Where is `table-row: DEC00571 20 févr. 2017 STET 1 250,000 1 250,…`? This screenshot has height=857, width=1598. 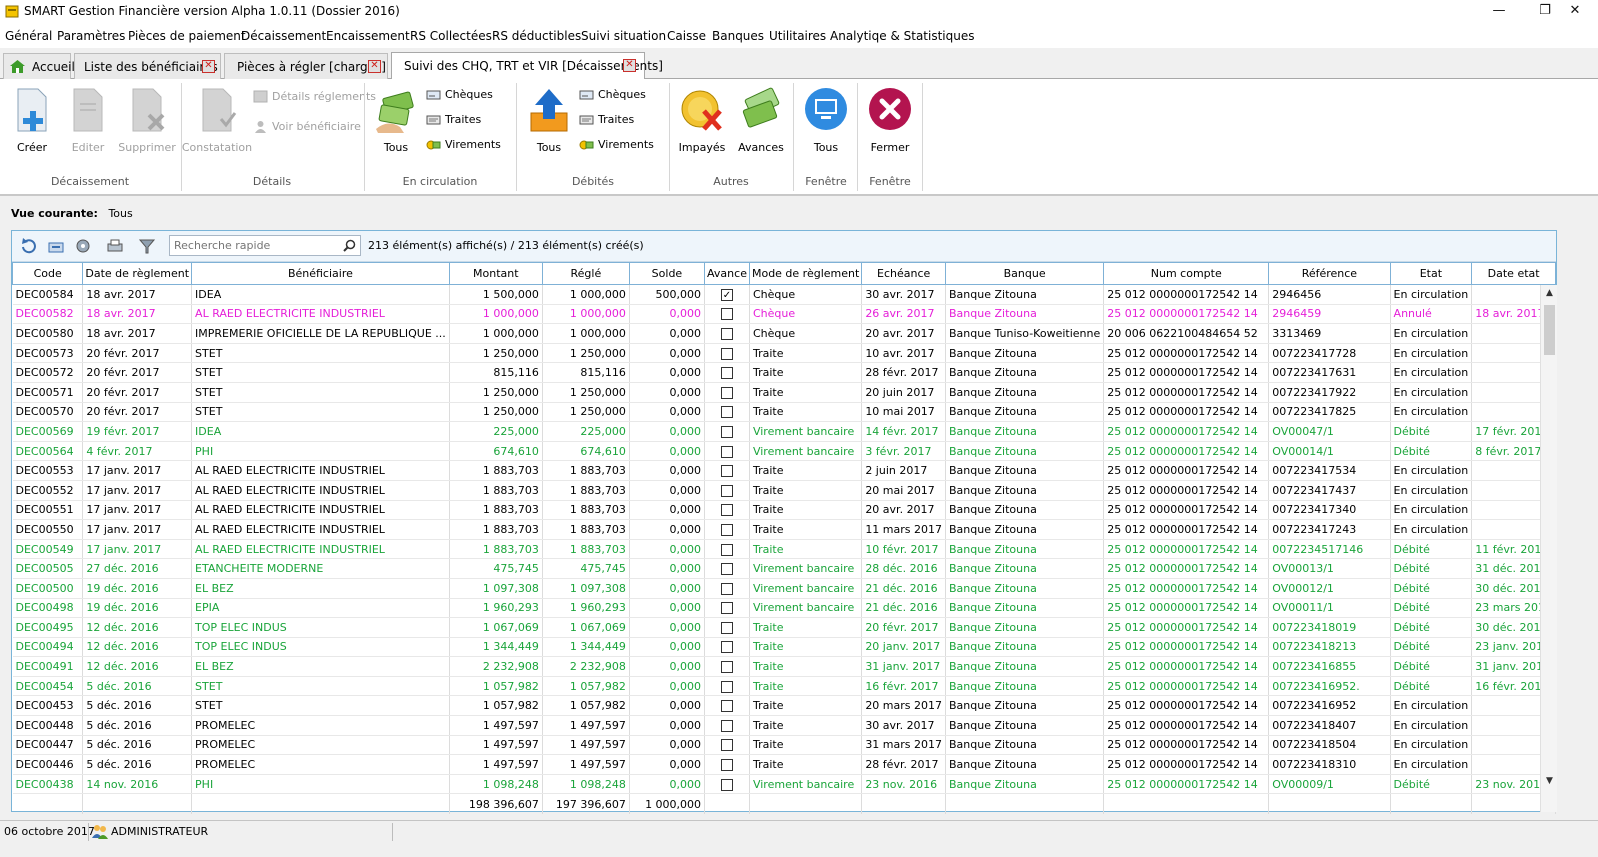
table-row: DEC00571 20 févr. 2017 STET 1 250,000 1 250,… is located at coordinates (784, 392).